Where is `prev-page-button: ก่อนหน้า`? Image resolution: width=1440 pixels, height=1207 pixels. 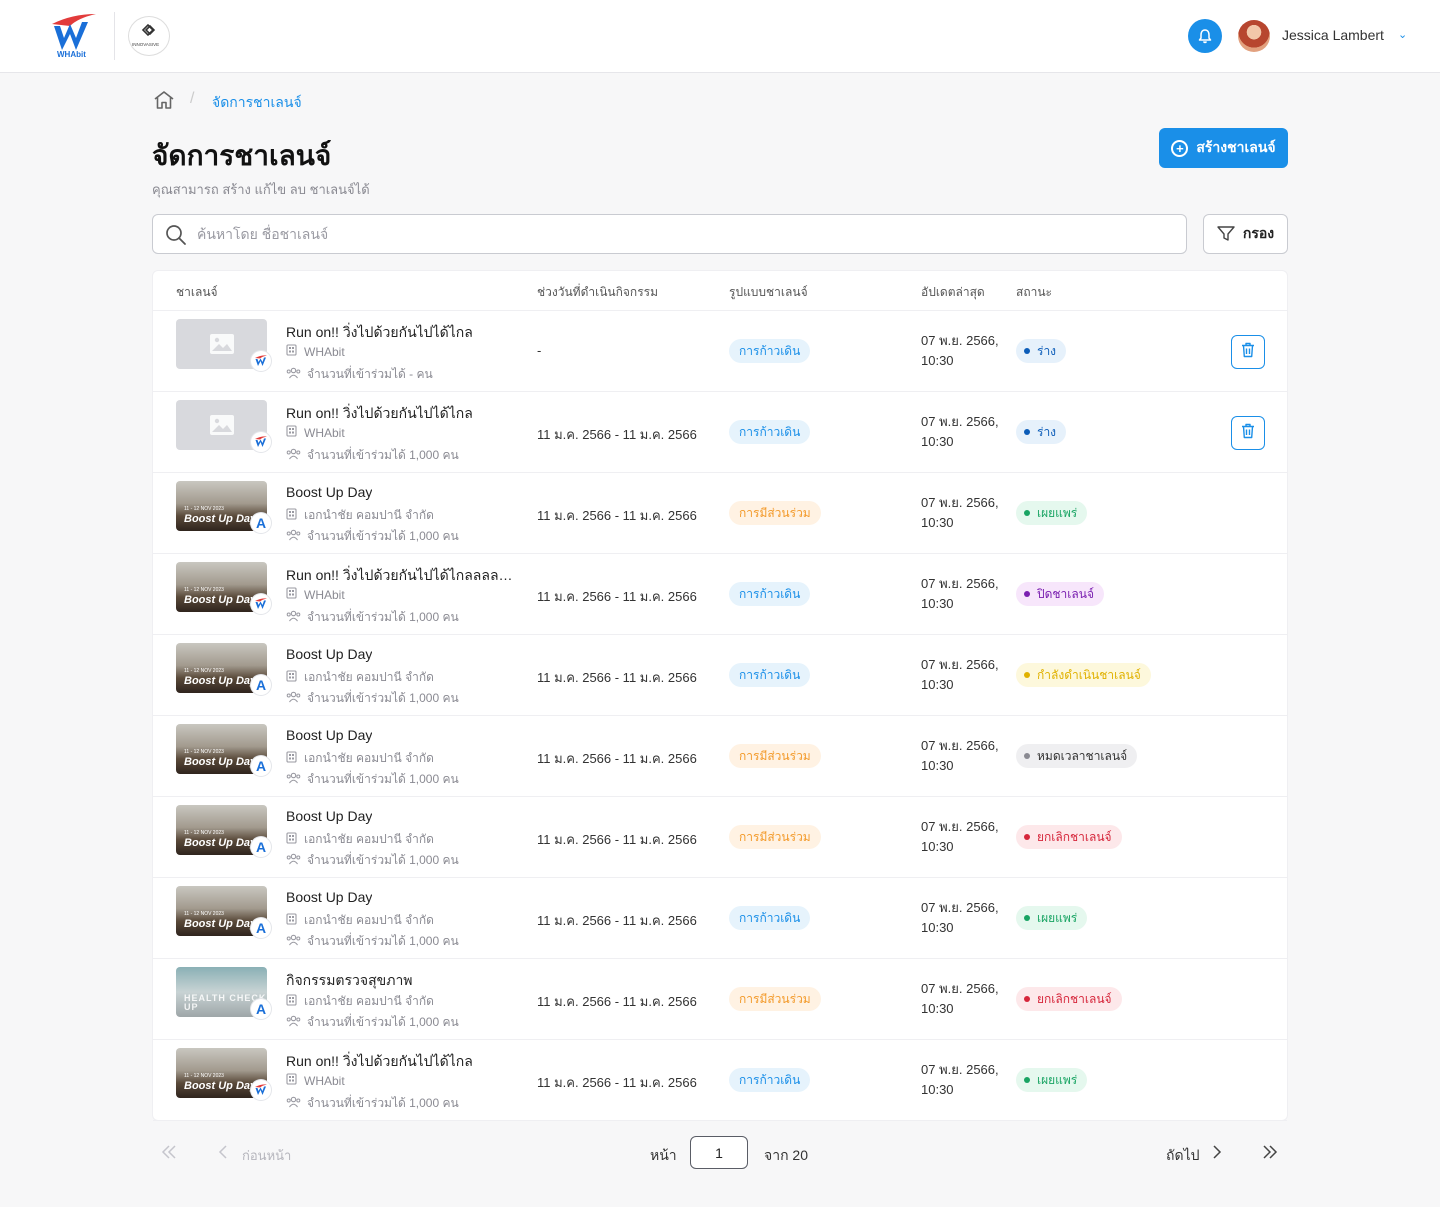 prev-page-button: ก่อนหน้า is located at coordinates (266, 1155).